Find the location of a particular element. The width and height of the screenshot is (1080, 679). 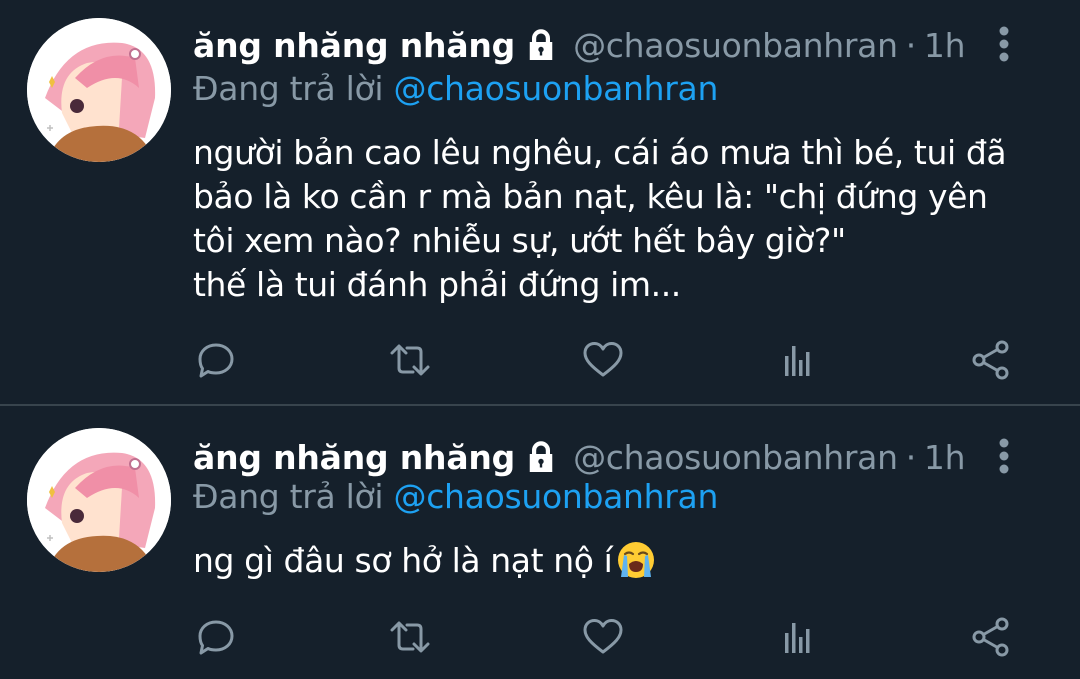

loudly-crying-face-emoji-icon is located at coordinates (636, 560).